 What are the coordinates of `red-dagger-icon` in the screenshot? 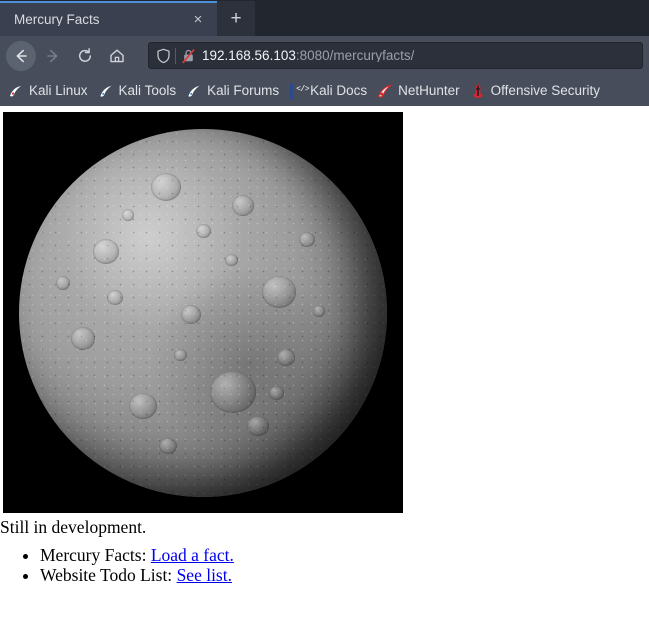 It's located at (478, 91).